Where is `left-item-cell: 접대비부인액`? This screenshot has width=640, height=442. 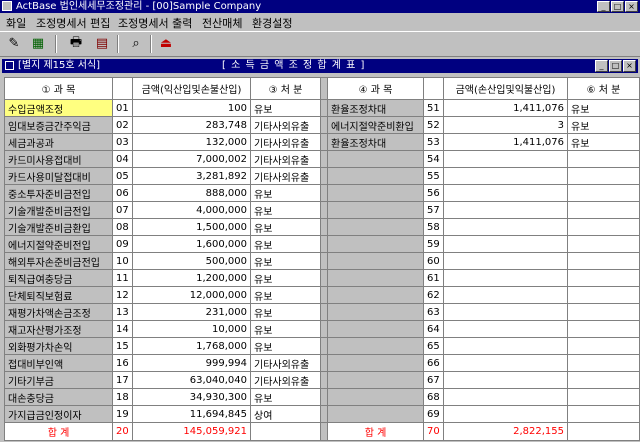
left-item-cell: 접대비부인액 is located at coordinates (58, 363).